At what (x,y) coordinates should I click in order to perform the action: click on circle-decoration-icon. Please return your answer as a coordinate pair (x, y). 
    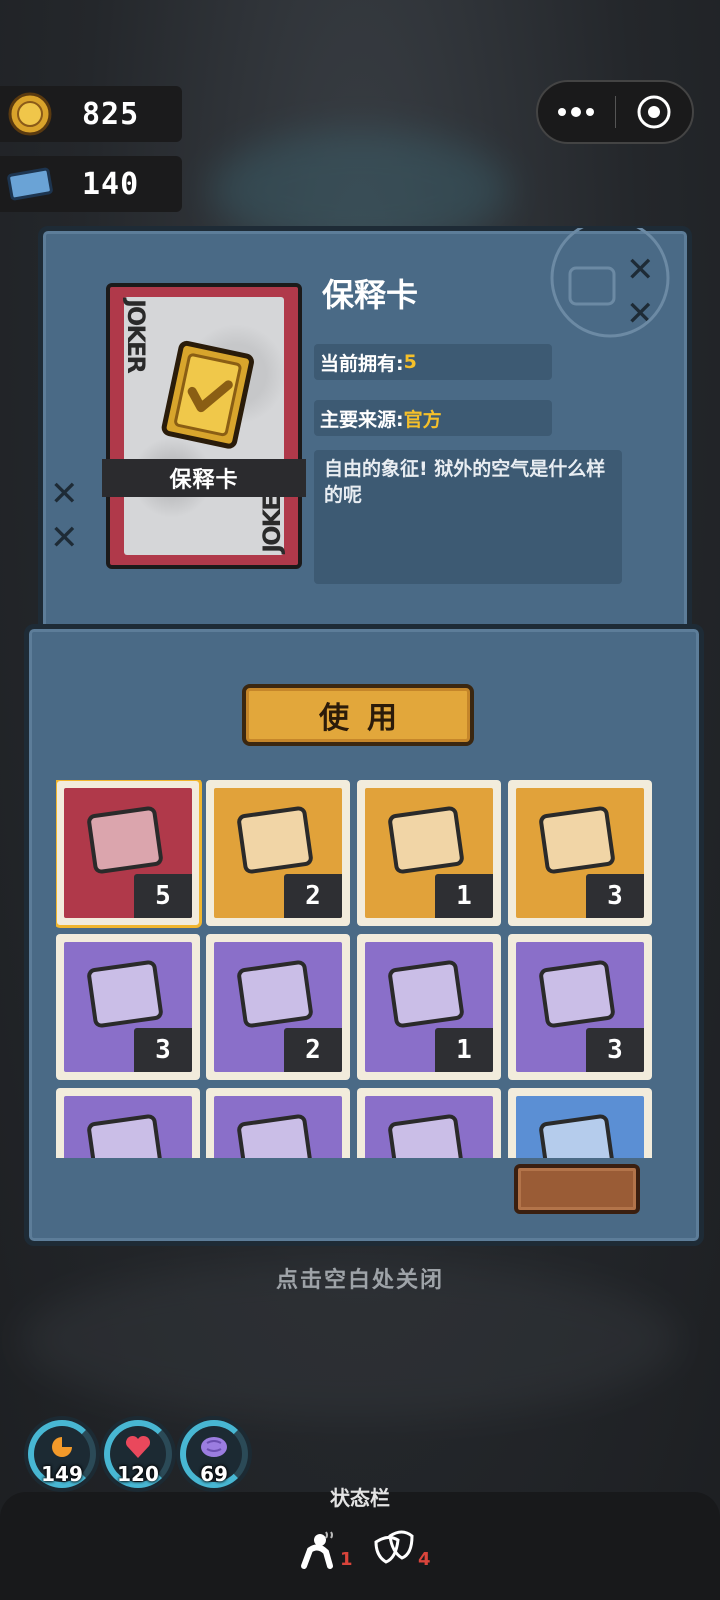
    Looking at the image, I should click on (610, 283).